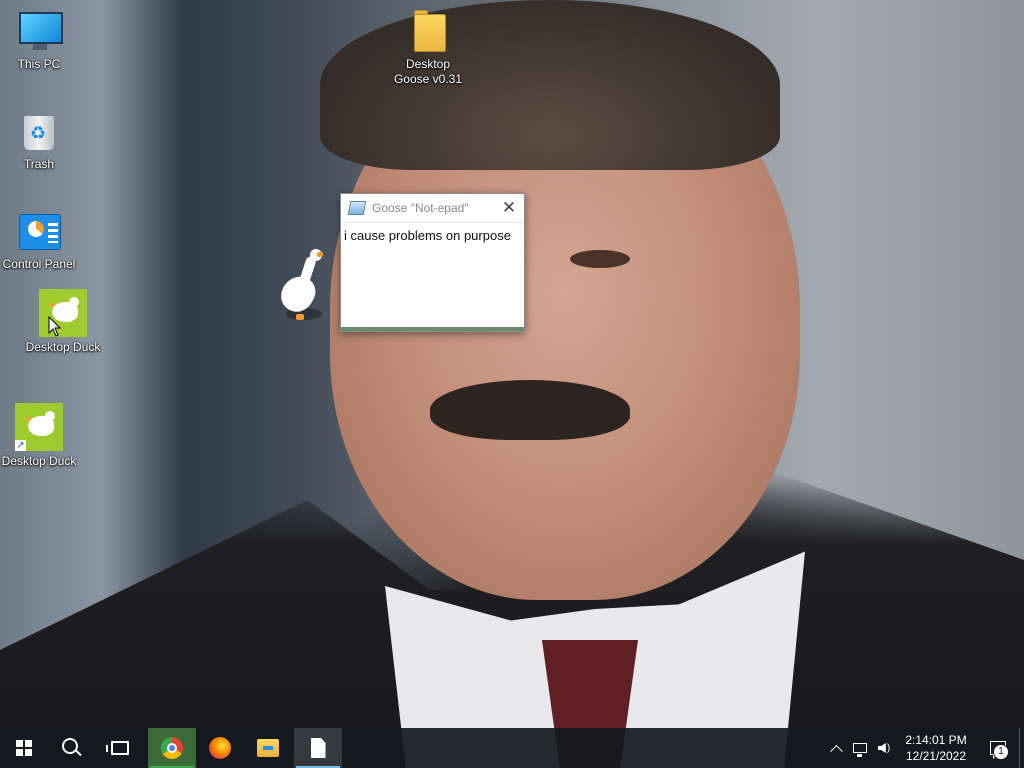 The width and height of the screenshot is (1024, 768). Describe the element at coordinates (1021, 748) in the screenshot. I see `show-desktop-button` at that location.